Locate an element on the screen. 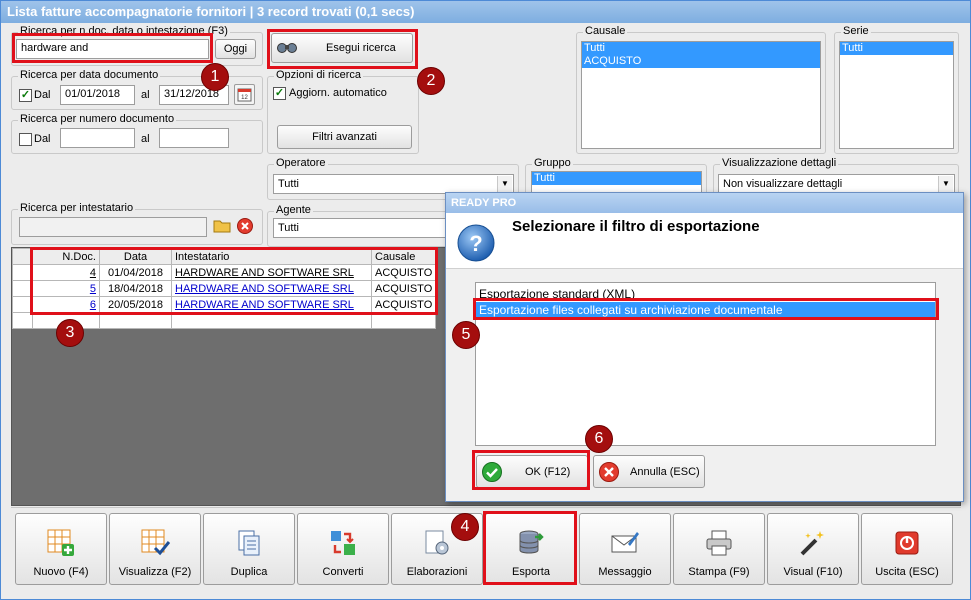 This screenshot has width=971, height=600. execute-search-label: Esegui ricerca is located at coordinates (361, 48).